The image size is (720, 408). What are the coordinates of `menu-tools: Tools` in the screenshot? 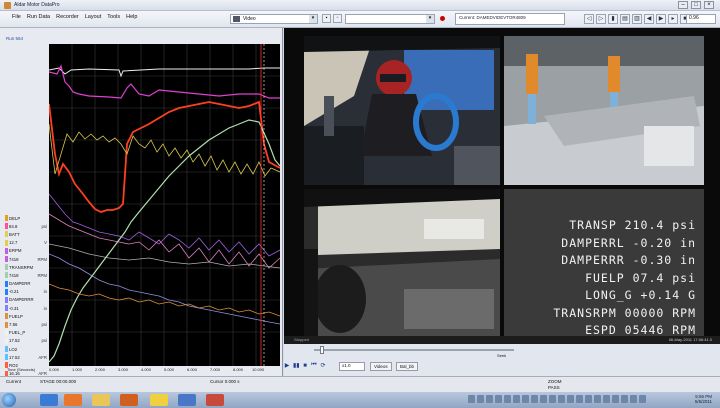 It's located at (113, 17).